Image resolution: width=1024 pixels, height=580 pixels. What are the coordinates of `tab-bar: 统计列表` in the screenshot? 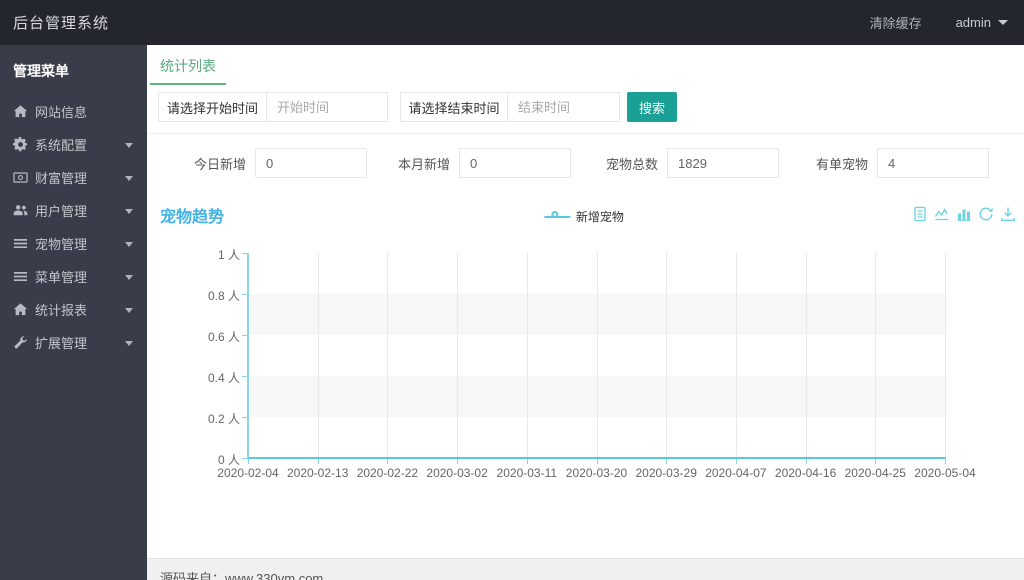 It's located at (585, 66).